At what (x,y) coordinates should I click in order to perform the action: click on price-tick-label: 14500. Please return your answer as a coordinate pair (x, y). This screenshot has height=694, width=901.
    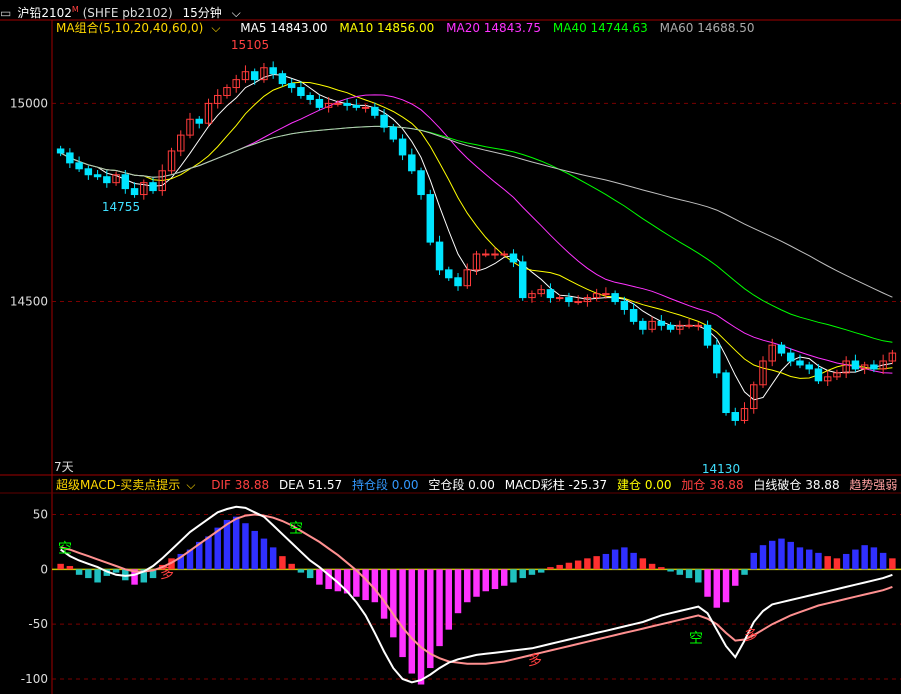
    Looking at the image, I should click on (29, 302).